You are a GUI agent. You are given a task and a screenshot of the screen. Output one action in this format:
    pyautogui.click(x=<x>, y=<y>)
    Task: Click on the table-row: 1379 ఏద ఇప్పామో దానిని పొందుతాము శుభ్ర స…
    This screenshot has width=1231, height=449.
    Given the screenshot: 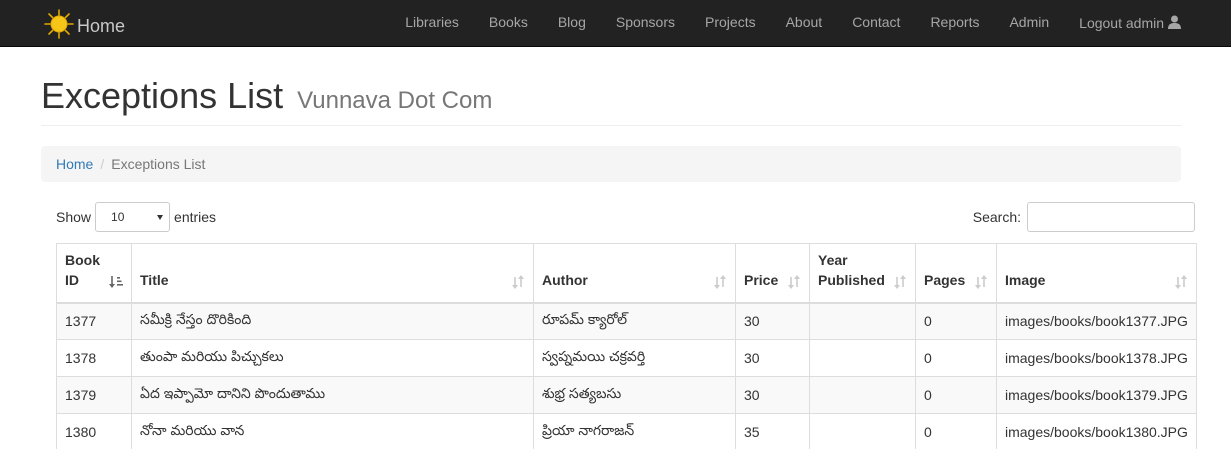 What is the action you would take?
    pyautogui.click(x=626, y=395)
    